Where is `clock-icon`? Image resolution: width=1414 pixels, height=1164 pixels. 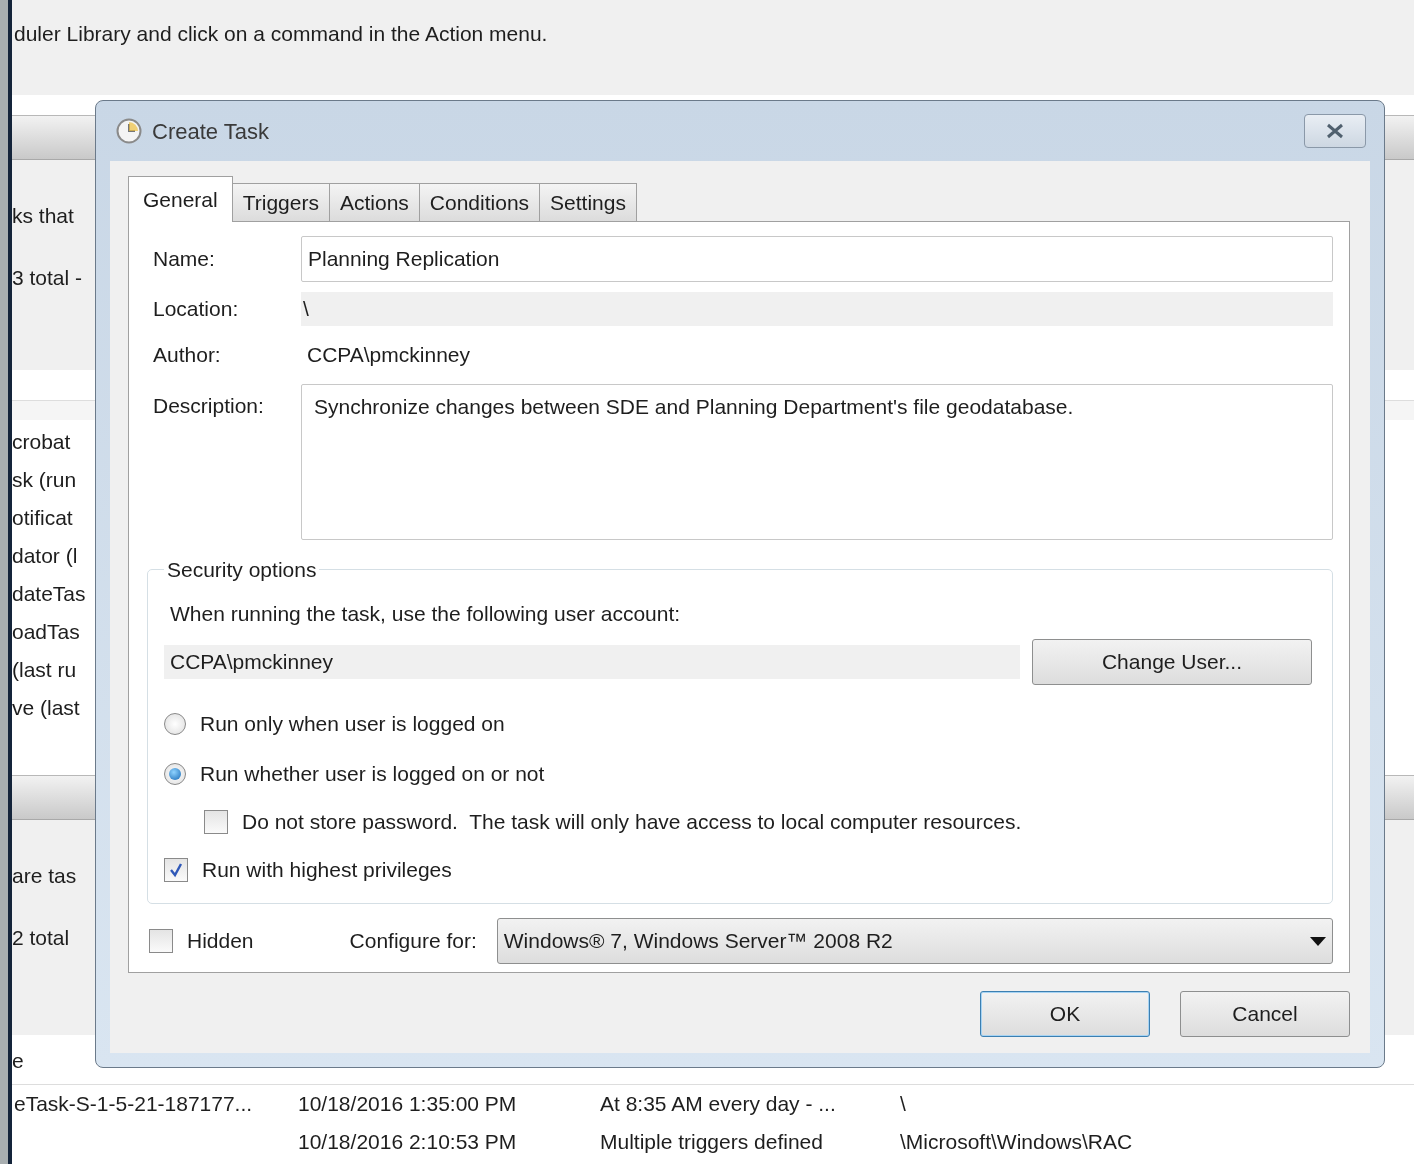 clock-icon is located at coordinates (129, 131).